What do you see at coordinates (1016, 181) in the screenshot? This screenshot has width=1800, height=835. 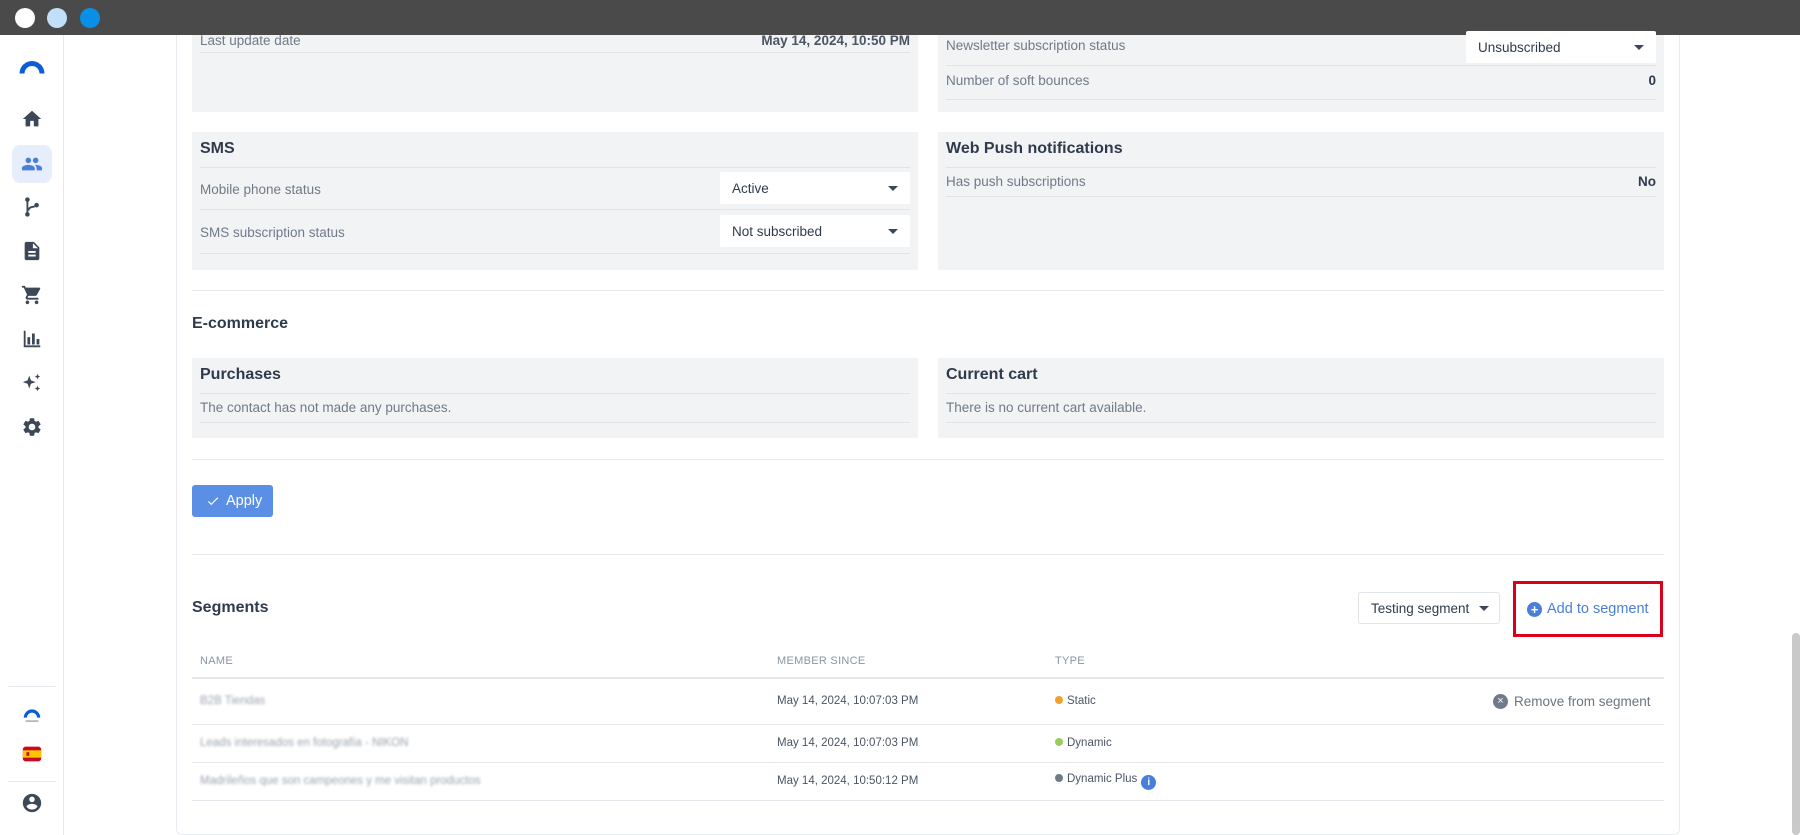 I see `has-push-label: Has push subscriptions` at bounding box center [1016, 181].